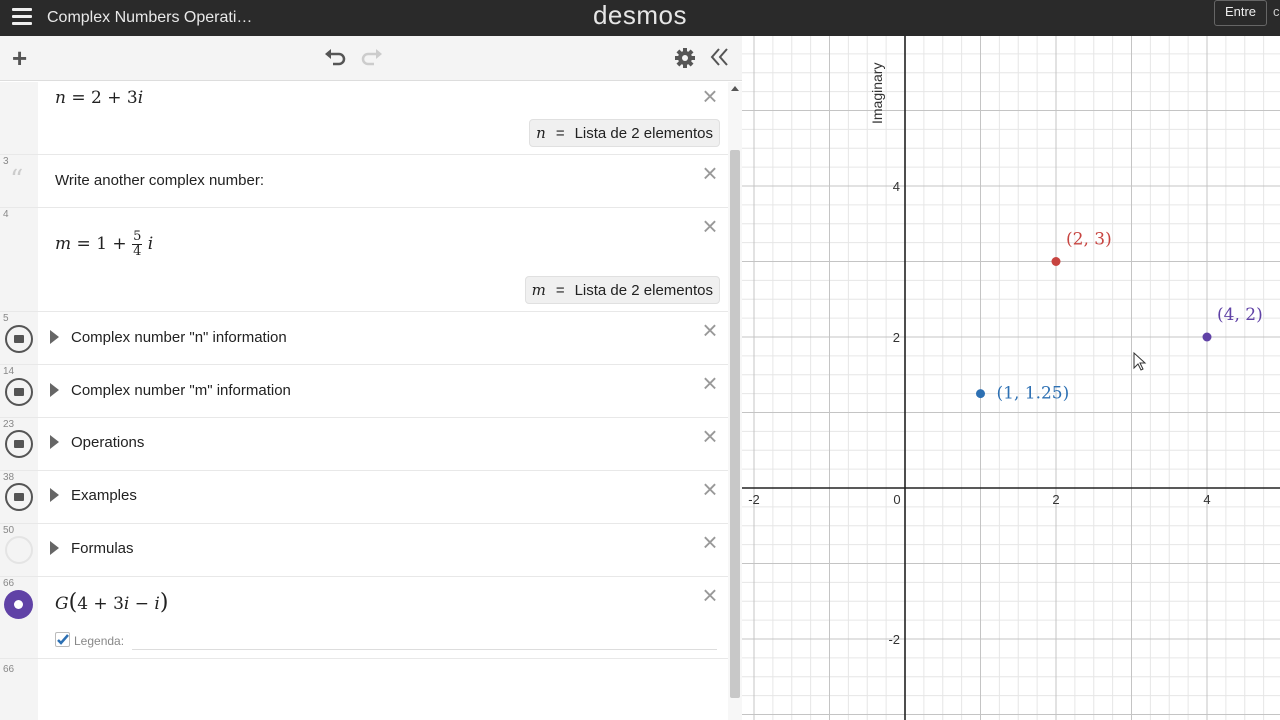 Image resolution: width=1280 pixels, height=720 pixels. What do you see at coordinates (9, 530) in the screenshot?
I see `row-number: 50` at bounding box center [9, 530].